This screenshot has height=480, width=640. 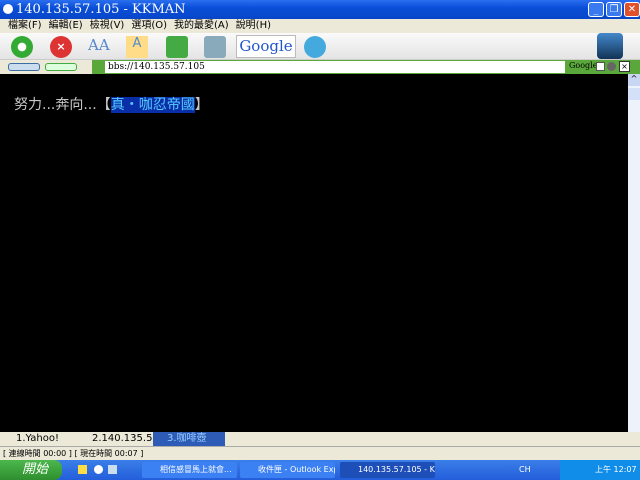 What do you see at coordinates (66, 25) in the screenshot?
I see `menu-edit: 編輯(E)` at bounding box center [66, 25].